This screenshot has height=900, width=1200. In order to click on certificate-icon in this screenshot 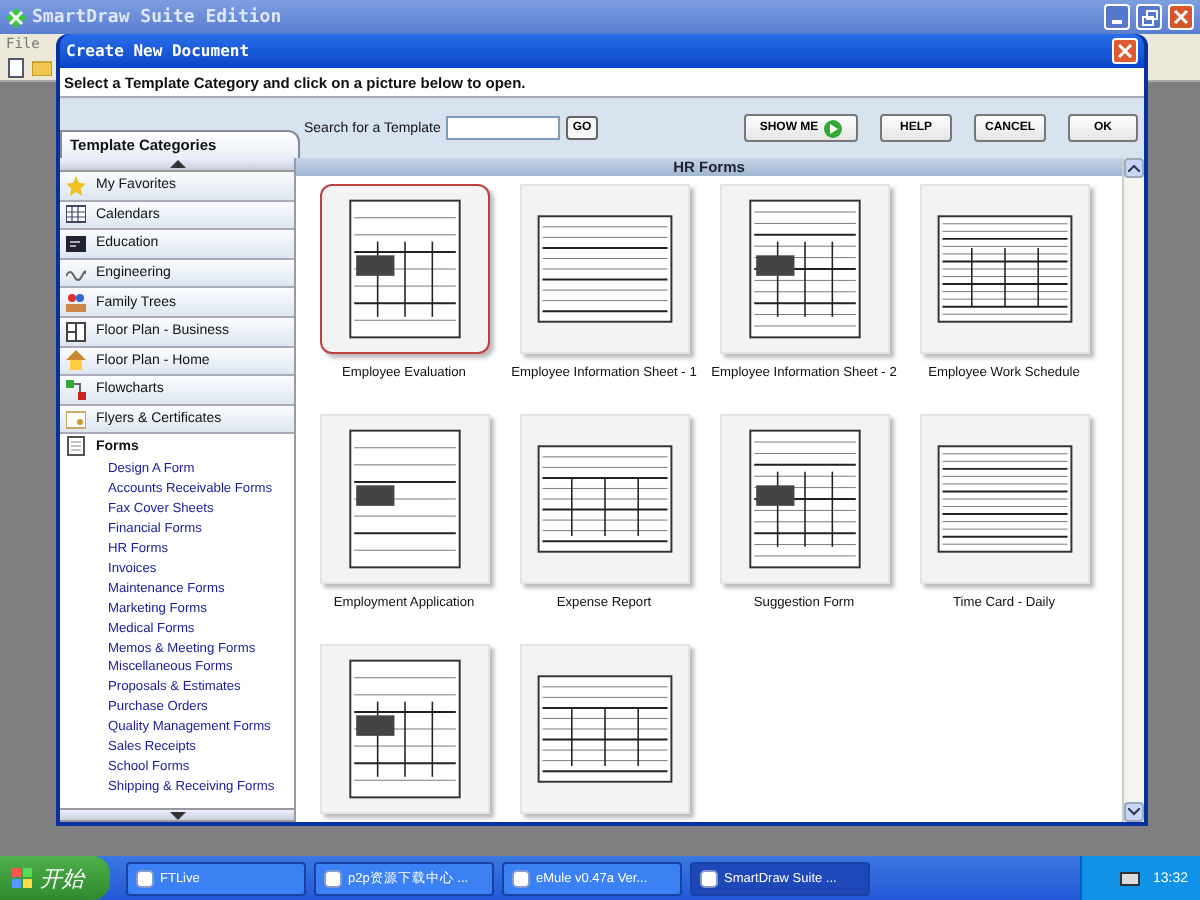, I will do `click(76, 419)`.